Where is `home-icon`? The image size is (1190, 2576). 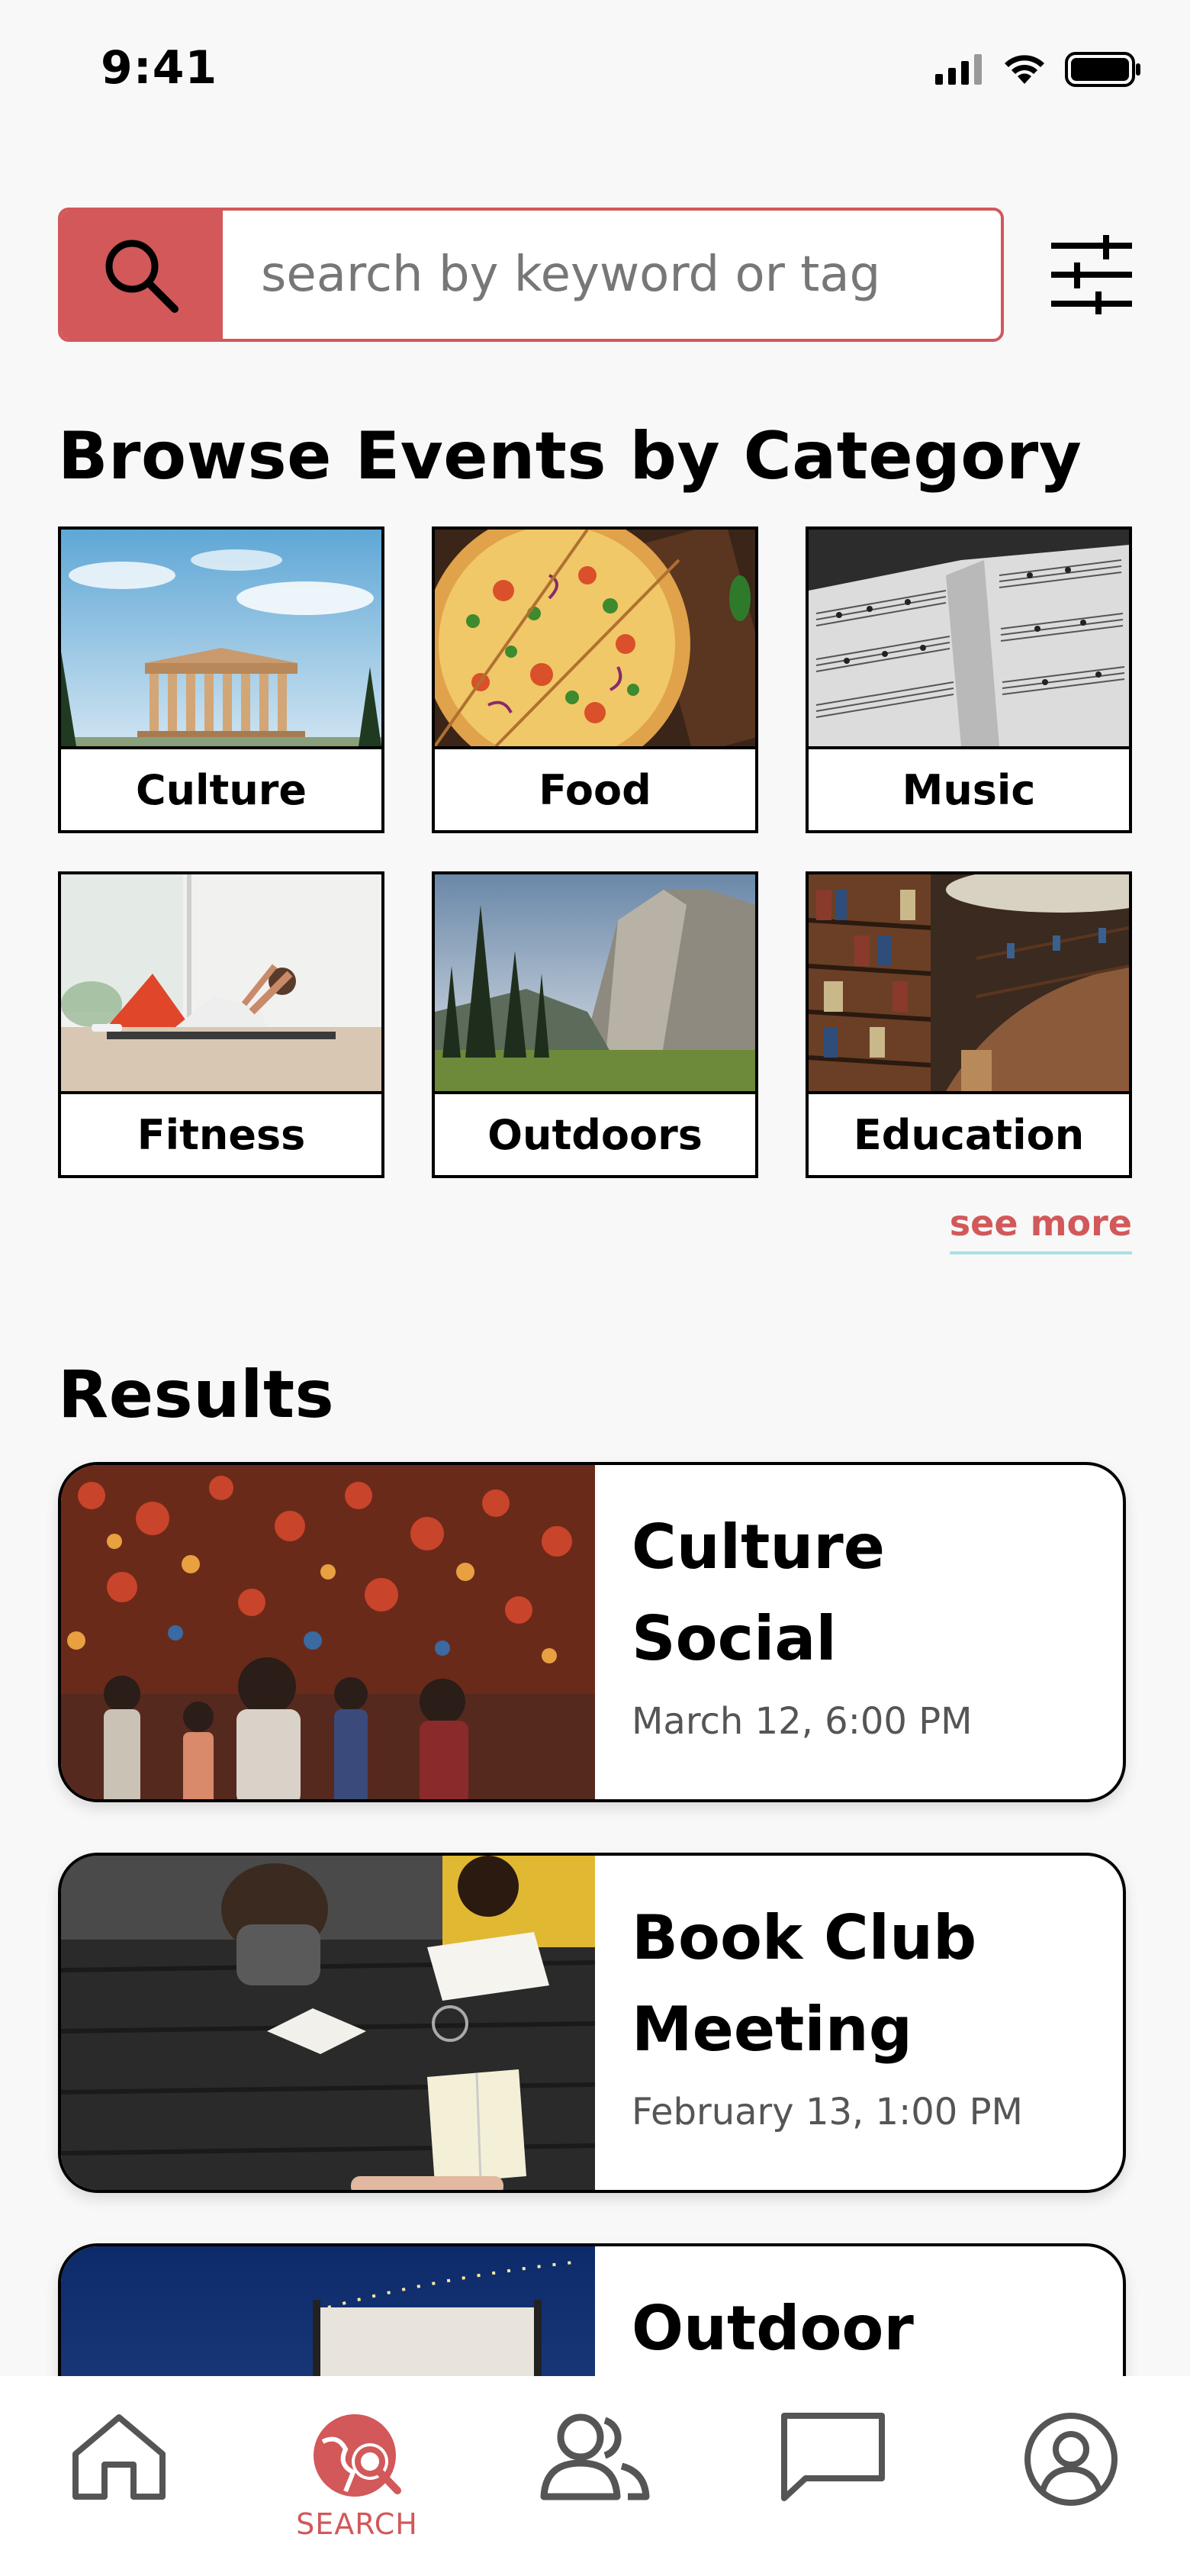 home-icon is located at coordinates (119, 2457).